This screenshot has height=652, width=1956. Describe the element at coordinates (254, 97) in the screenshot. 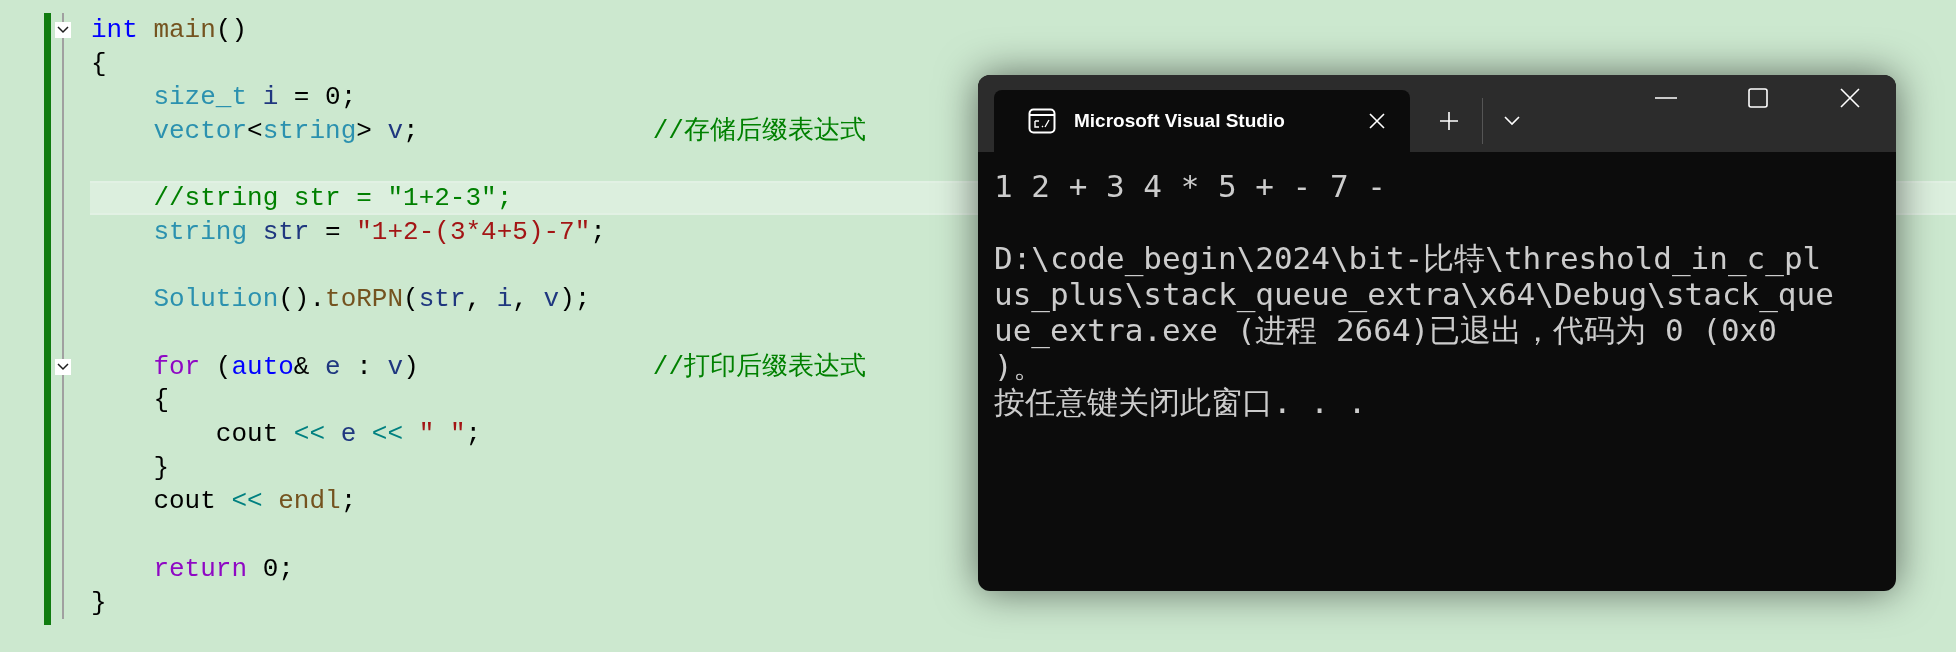

I see `code-line: size_t i = 0;` at that location.